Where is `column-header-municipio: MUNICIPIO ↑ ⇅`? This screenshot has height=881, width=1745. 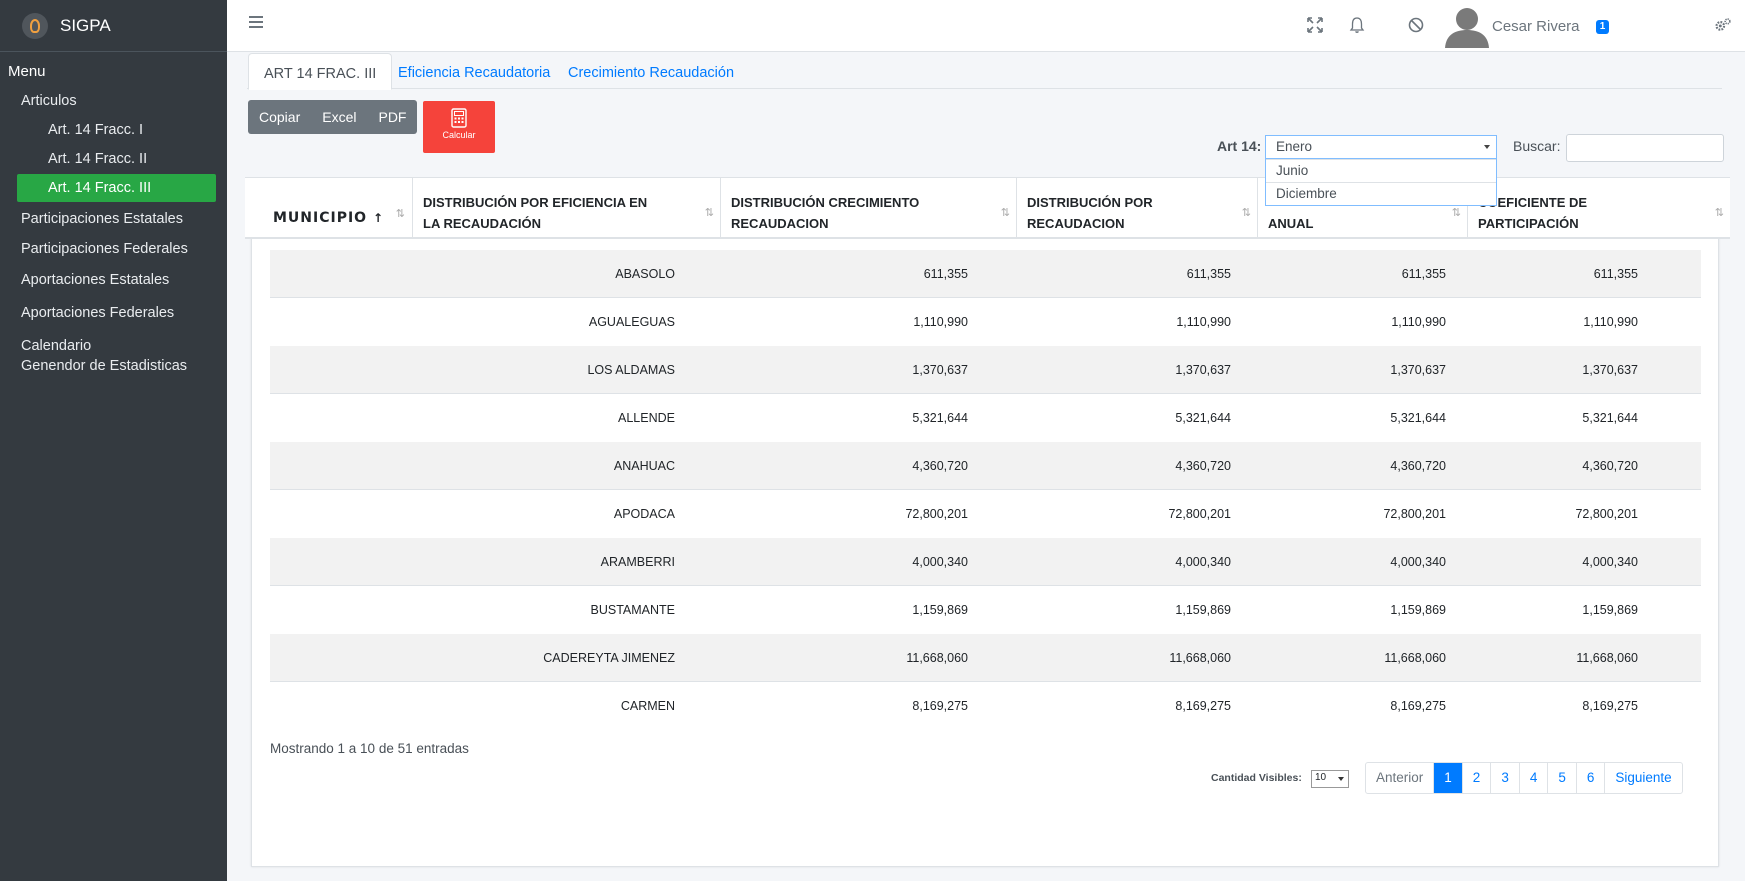 column-header-municipio: MUNICIPIO ↑ ⇅ is located at coordinates (328, 208).